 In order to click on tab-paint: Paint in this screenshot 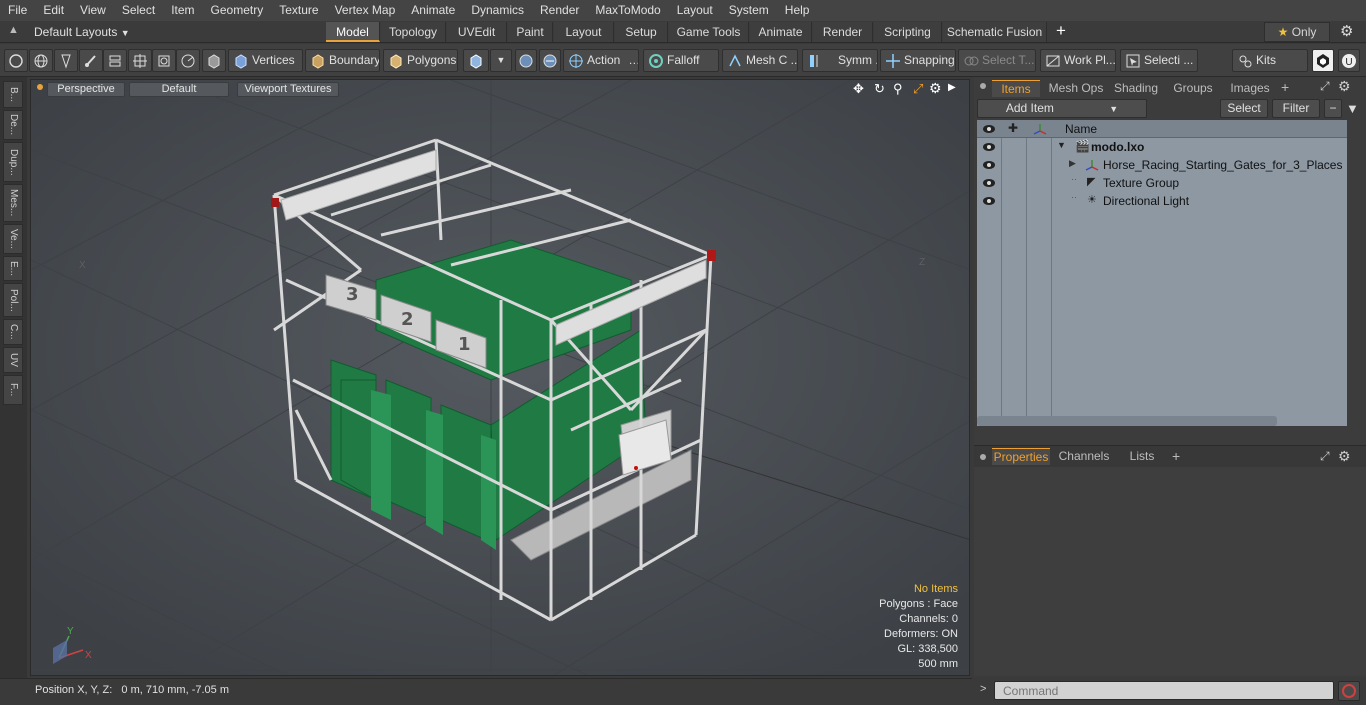, I will do `click(530, 32)`.